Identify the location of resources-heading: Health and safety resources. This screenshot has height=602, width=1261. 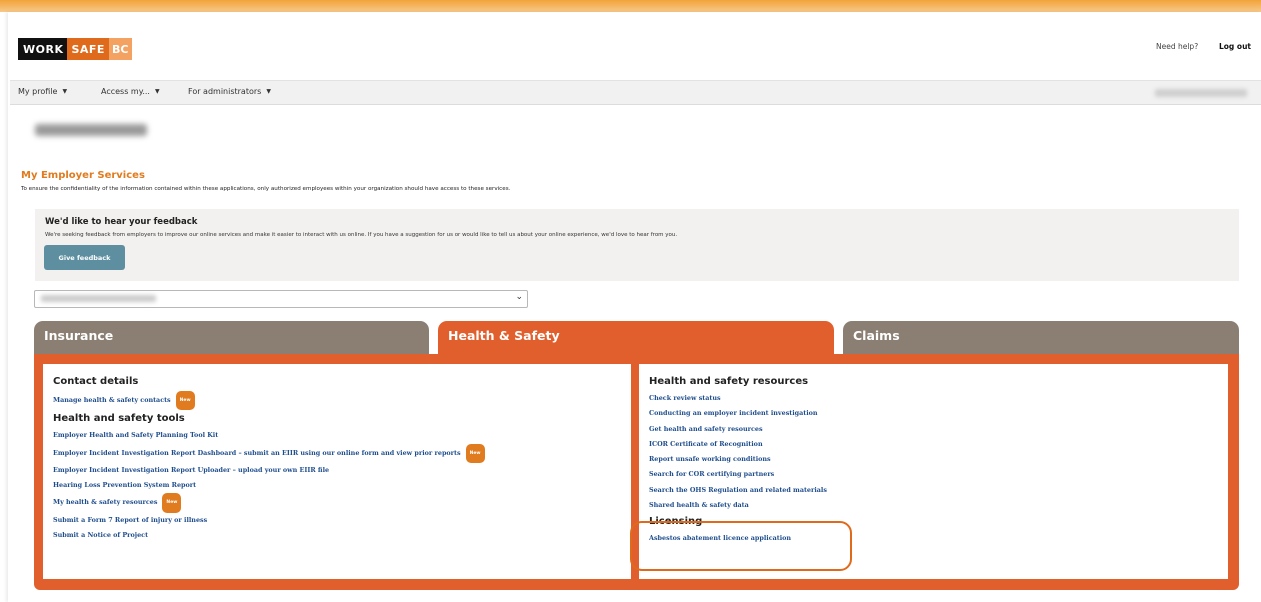
(729, 381).